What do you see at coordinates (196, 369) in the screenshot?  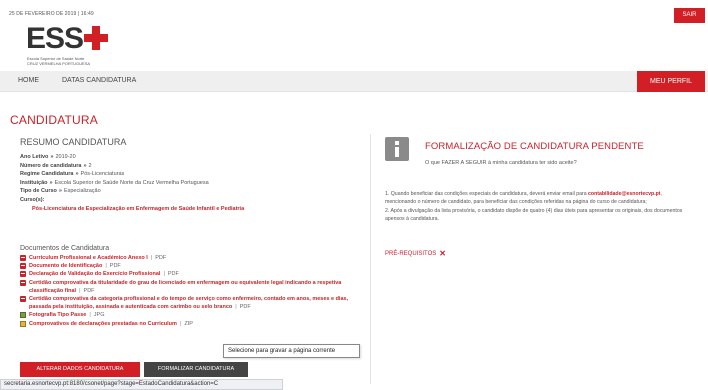 I see `formalizar-candidatura-button: FORMALIZAR CANDIDATURA` at bounding box center [196, 369].